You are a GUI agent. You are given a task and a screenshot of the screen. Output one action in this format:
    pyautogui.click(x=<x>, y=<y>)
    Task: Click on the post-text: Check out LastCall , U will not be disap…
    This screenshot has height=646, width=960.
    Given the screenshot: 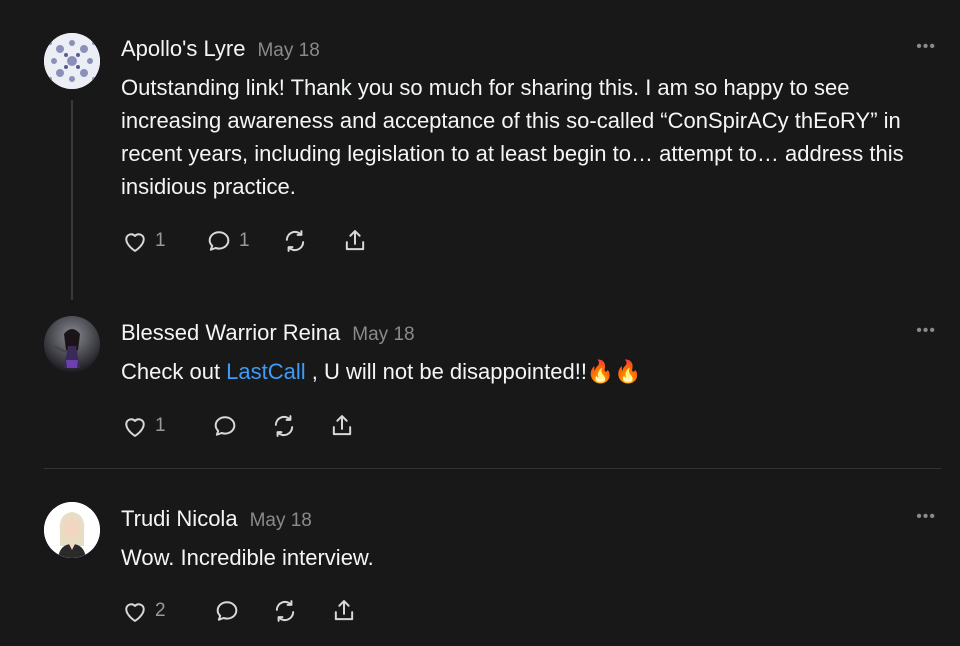 What is the action you would take?
    pyautogui.click(x=528, y=371)
    